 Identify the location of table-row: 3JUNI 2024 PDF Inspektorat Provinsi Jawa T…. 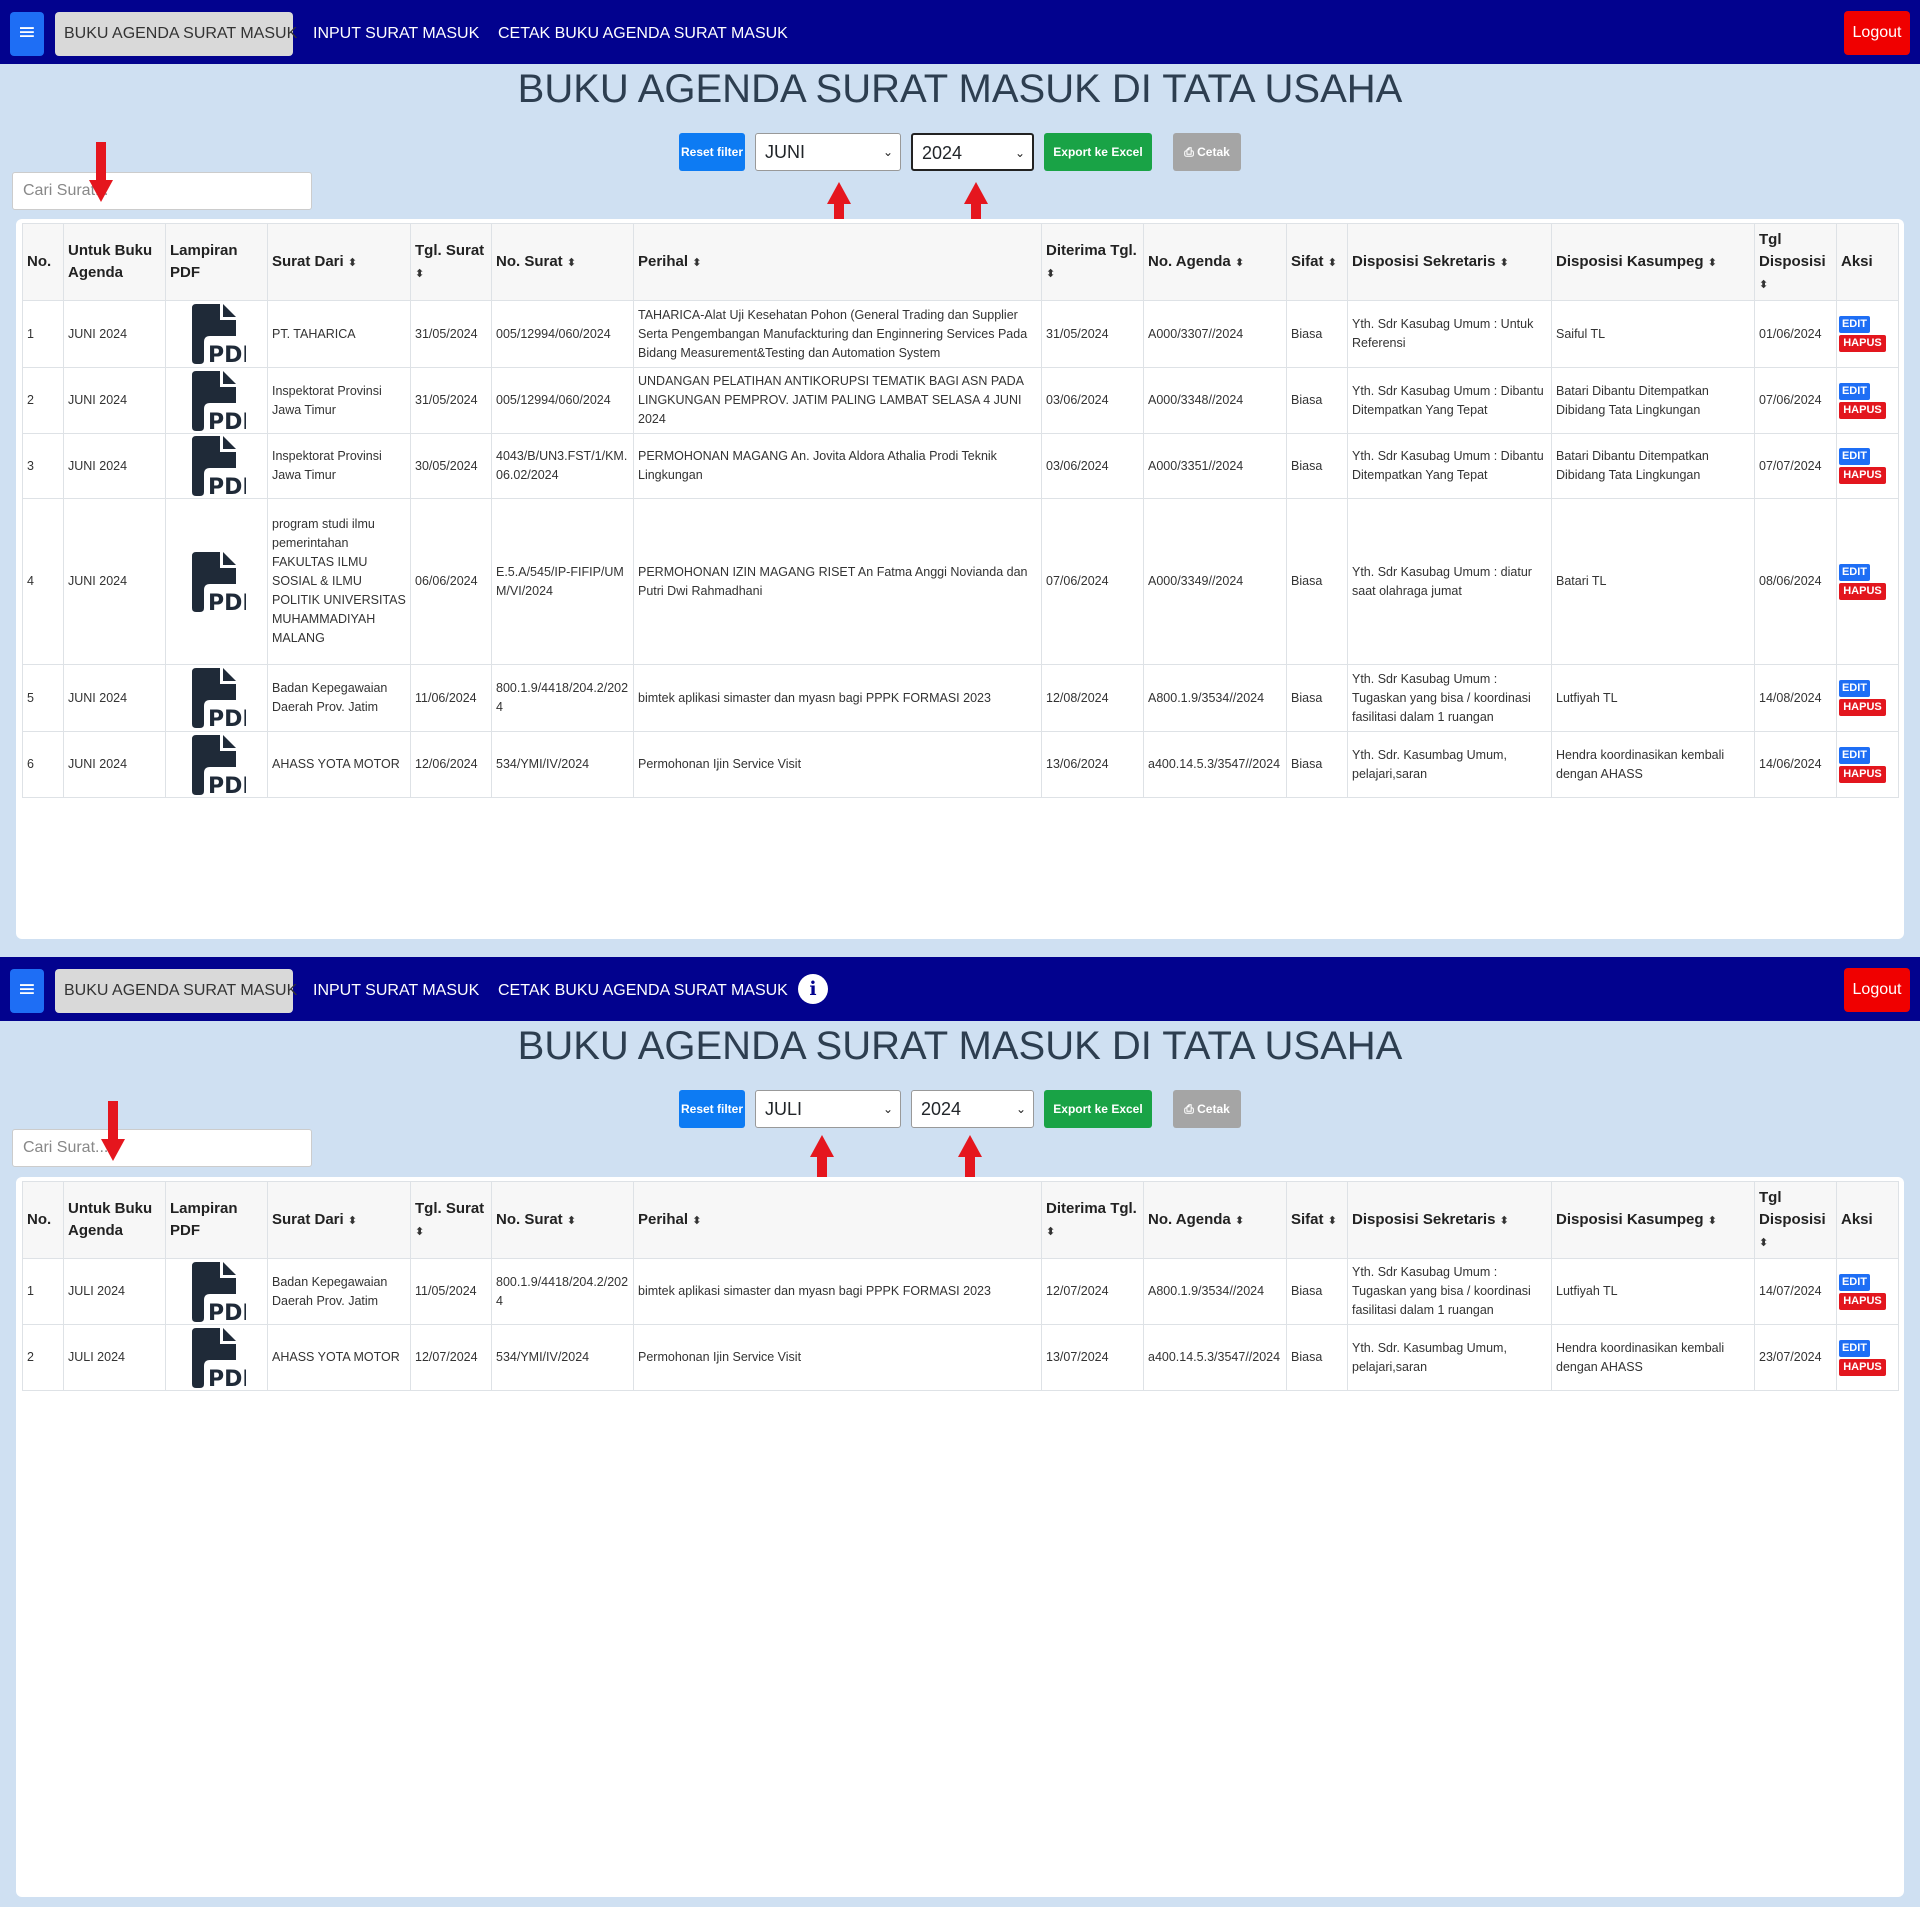
(960, 466).